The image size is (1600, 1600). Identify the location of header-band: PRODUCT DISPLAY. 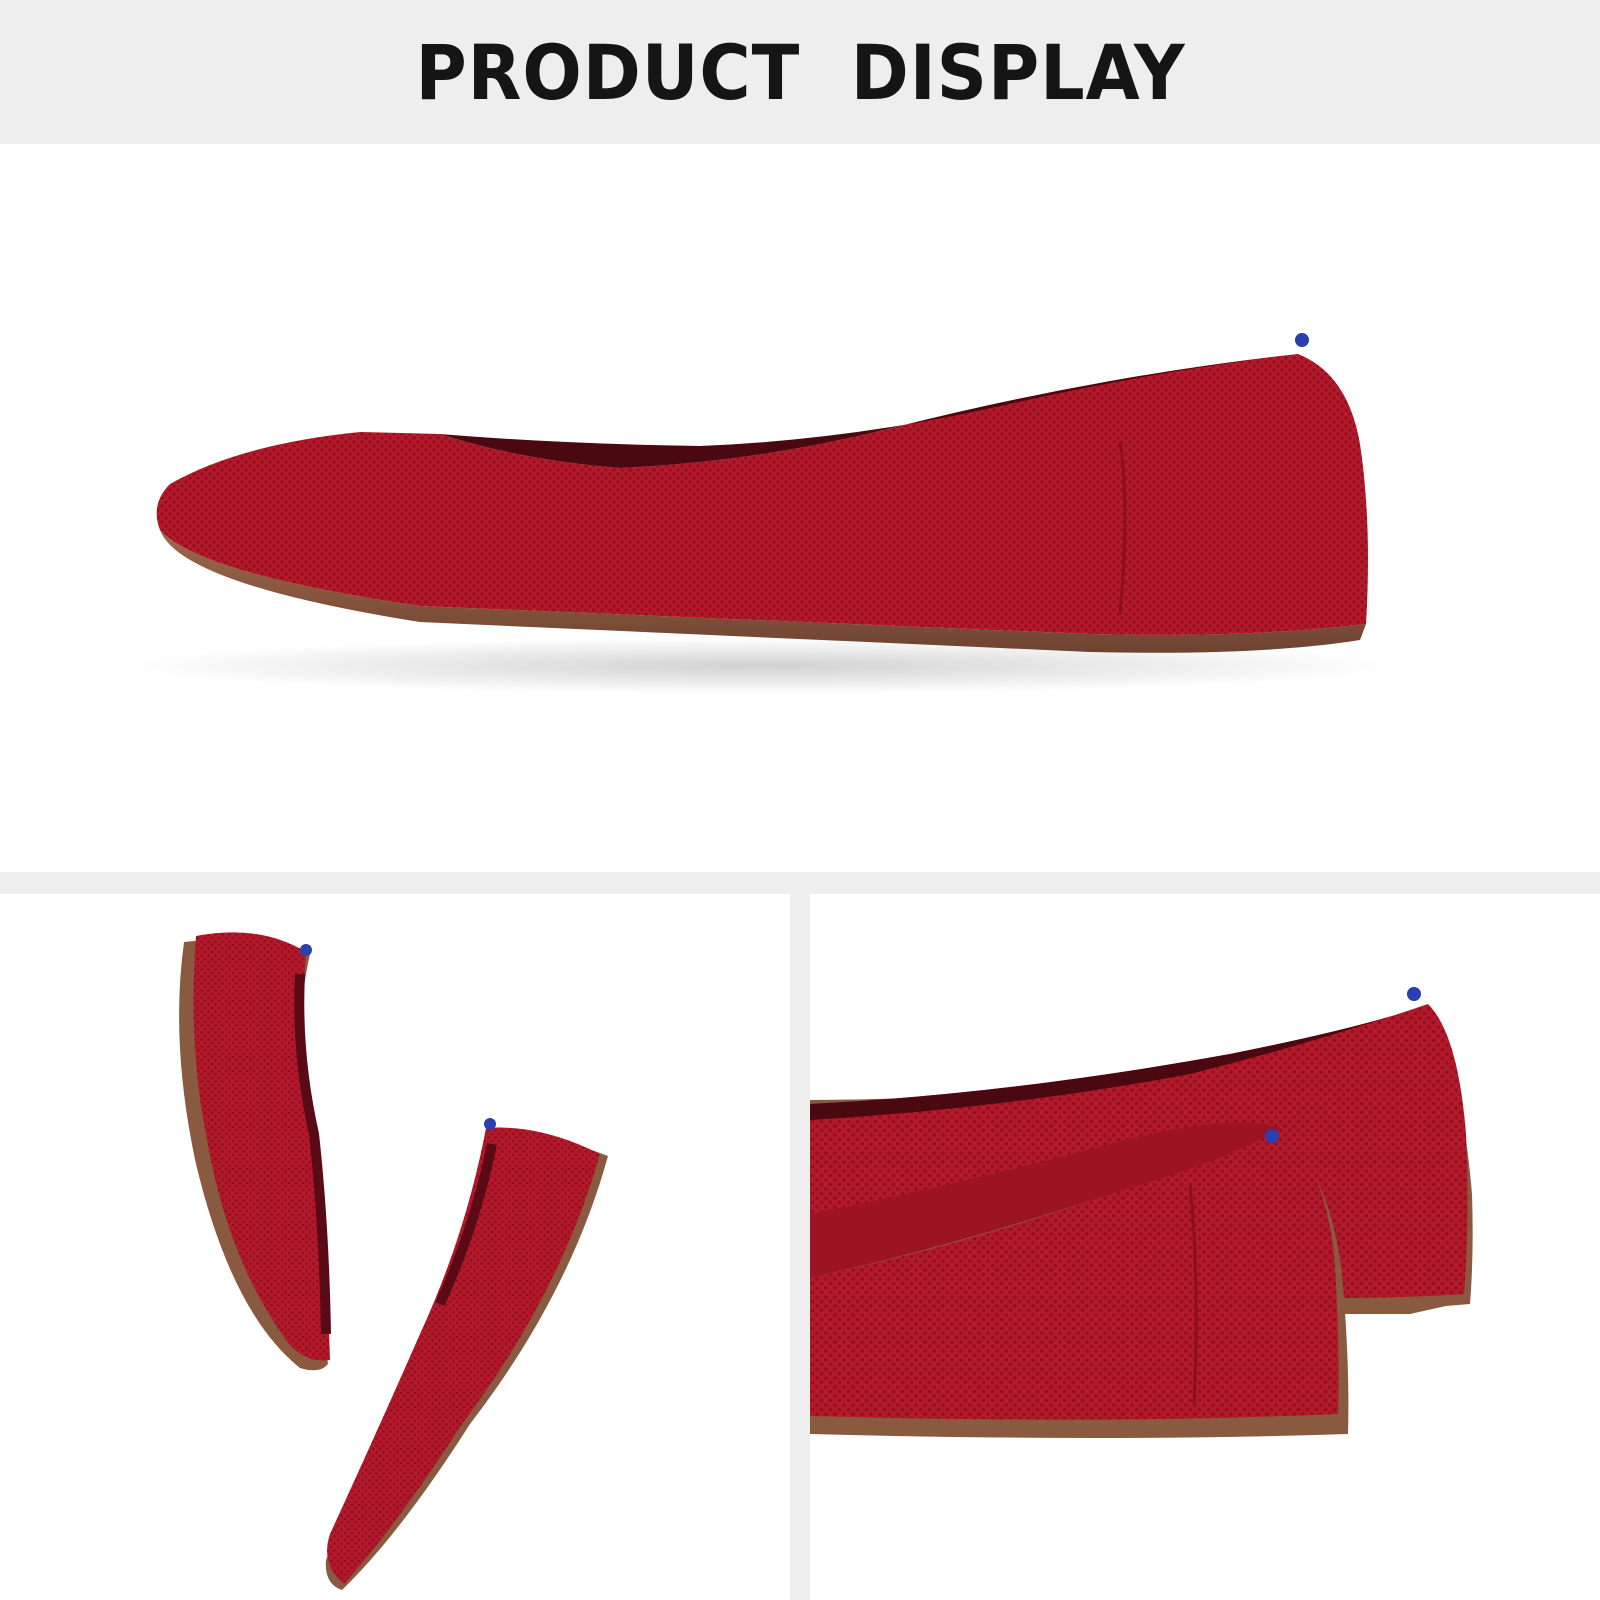
(800, 72).